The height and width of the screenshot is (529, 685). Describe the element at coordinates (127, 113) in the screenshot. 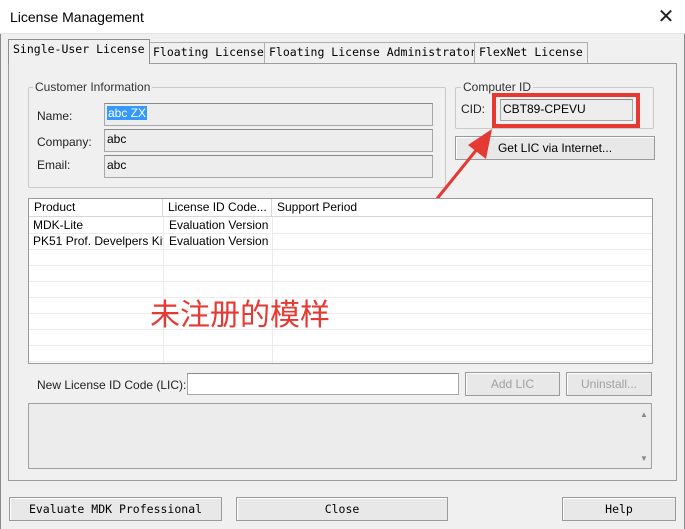

I see `name-value: abc ZX` at that location.